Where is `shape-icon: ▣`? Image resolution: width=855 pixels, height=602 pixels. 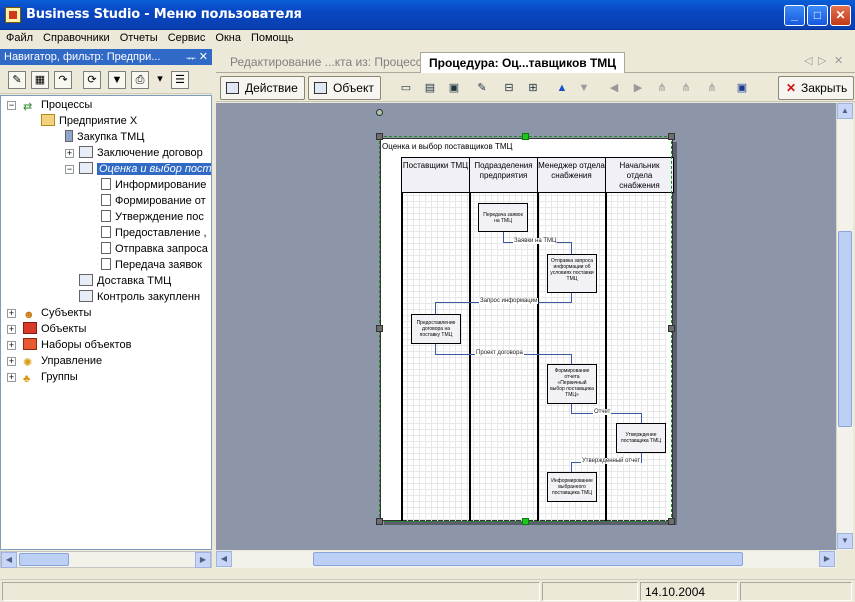 shape-icon: ▣ is located at coordinates (454, 88).